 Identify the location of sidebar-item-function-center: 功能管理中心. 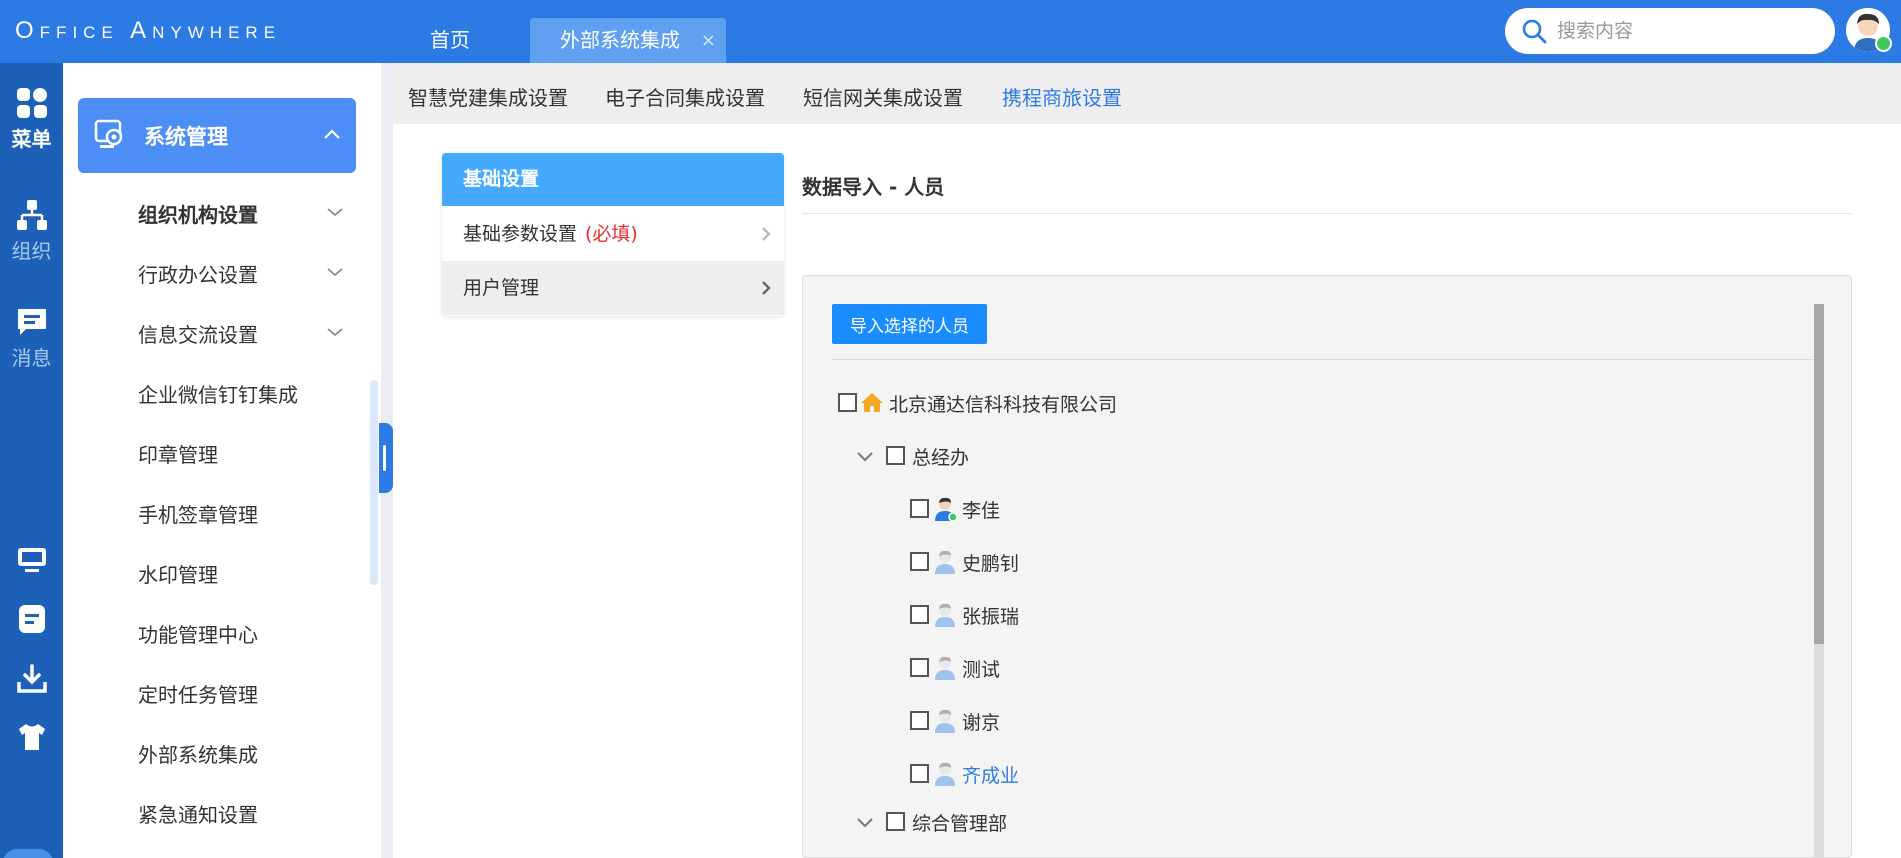
(198, 633).